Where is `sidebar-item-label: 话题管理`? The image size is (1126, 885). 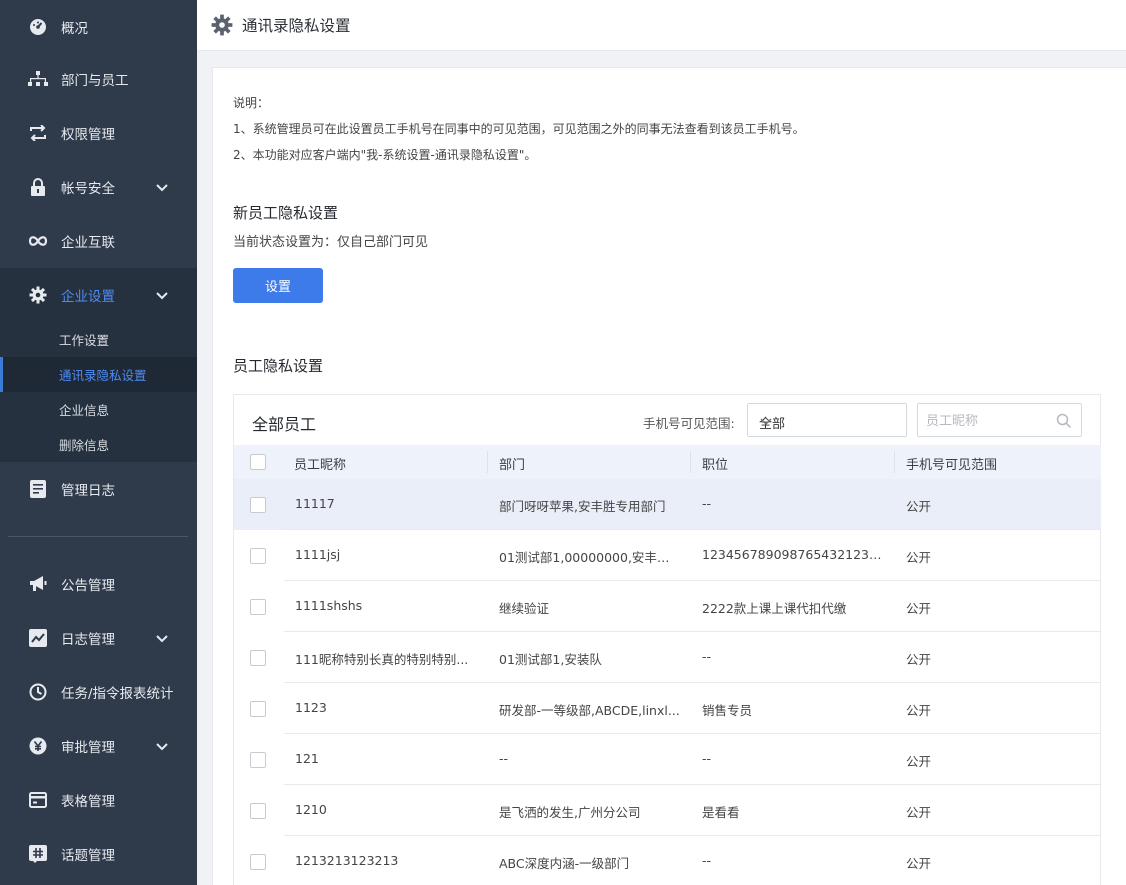
sidebar-item-label: 话题管理 is located at coordinates (88, 856).